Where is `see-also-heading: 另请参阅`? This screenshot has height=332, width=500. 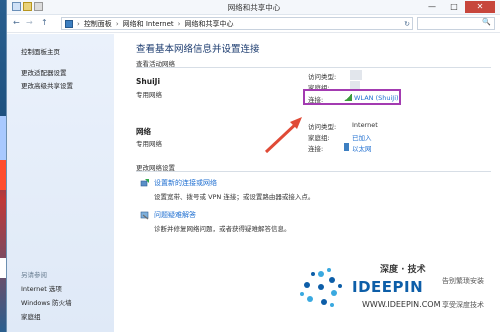
see-also-heading: 另请参阅 is located at coordinates (34, 275).